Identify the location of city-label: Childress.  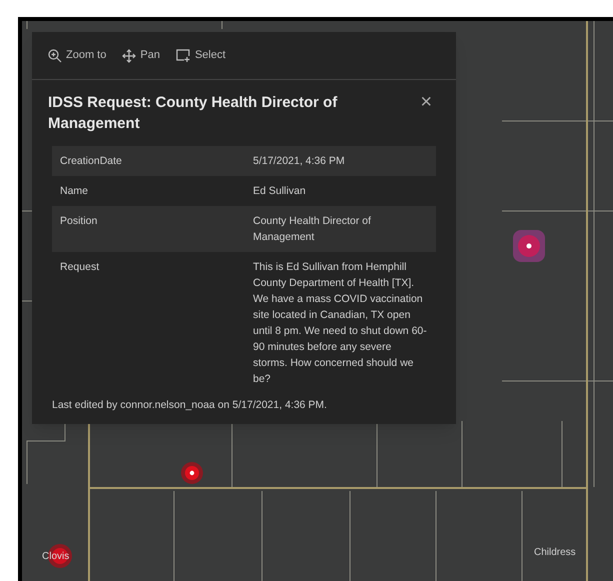
(555, 553).